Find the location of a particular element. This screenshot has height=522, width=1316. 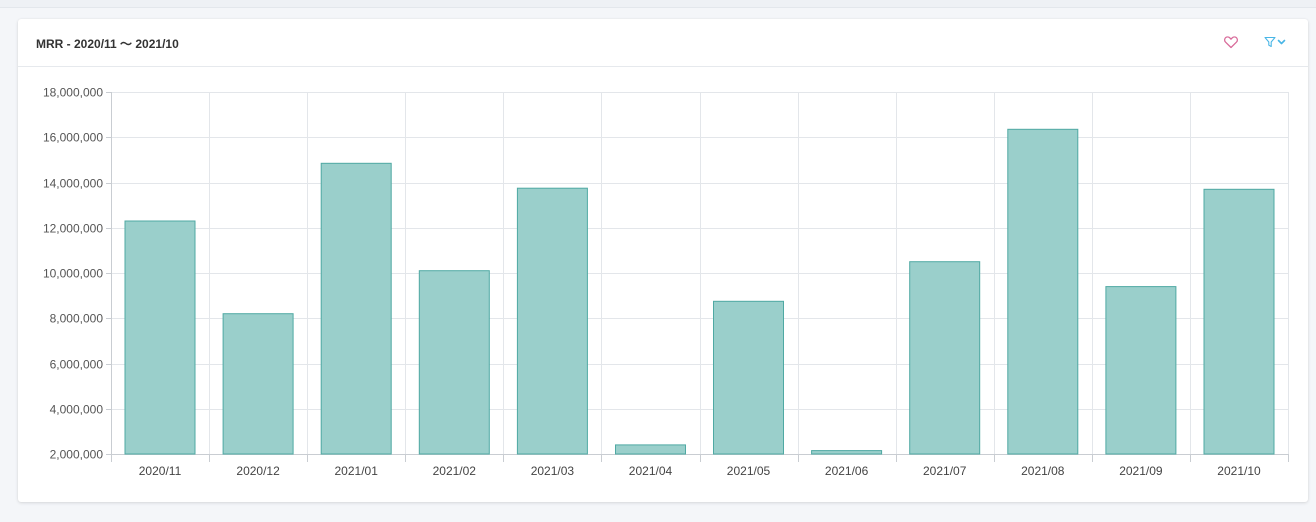

x-tick-label: 2021/06 is located at coordinates (847, 471).